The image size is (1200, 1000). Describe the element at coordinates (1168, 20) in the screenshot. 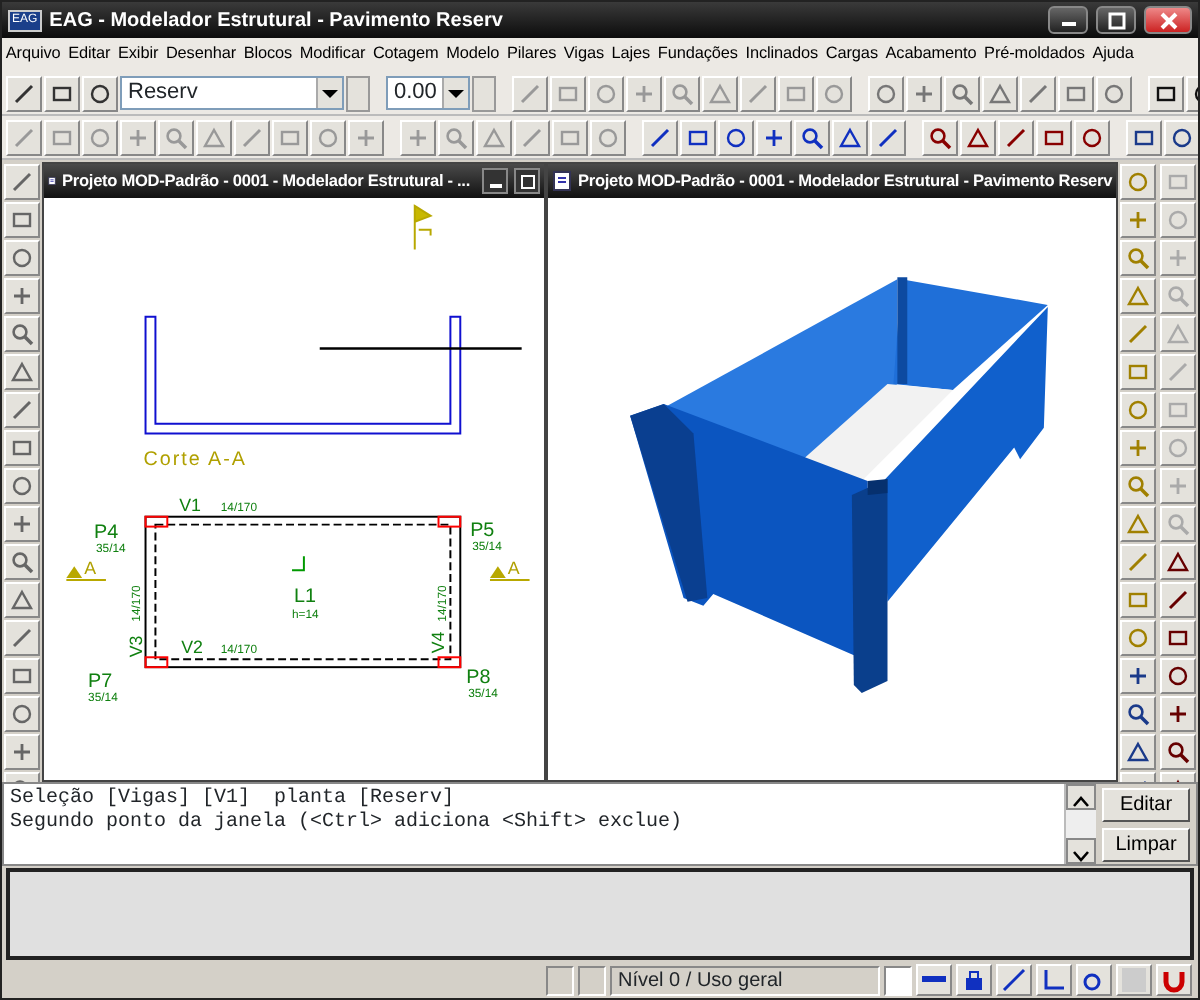

I see `close-button` at that location.